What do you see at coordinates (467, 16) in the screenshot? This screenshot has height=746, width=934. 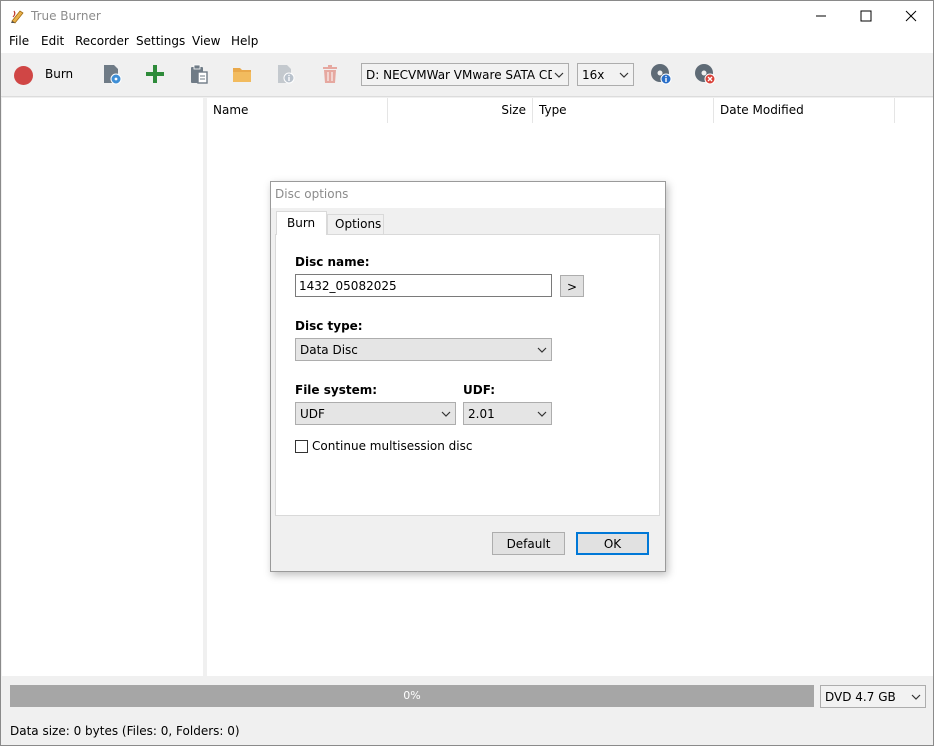 I see `title-bar: True Burner` at bounding box center [467, 16].